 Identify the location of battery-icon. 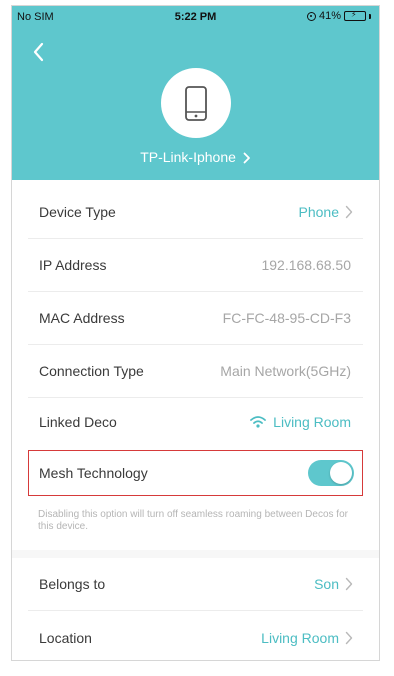
(355, 16).